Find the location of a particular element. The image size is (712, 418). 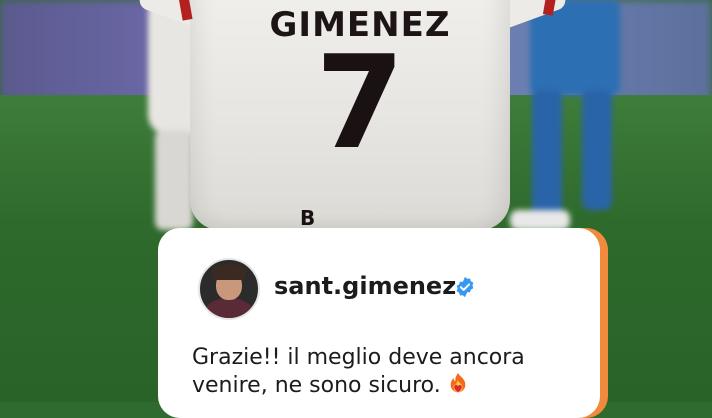

jersey-sponsor: B is located at coordinates (308, 218).